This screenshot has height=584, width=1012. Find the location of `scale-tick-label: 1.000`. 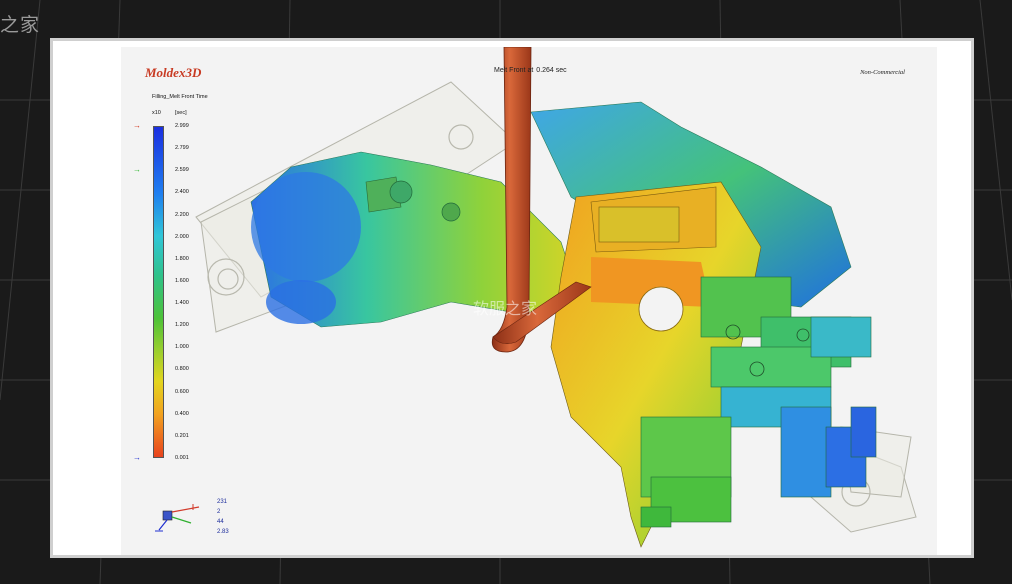

scale-tick-label: 1.000 is located at coordinates (182, 347).